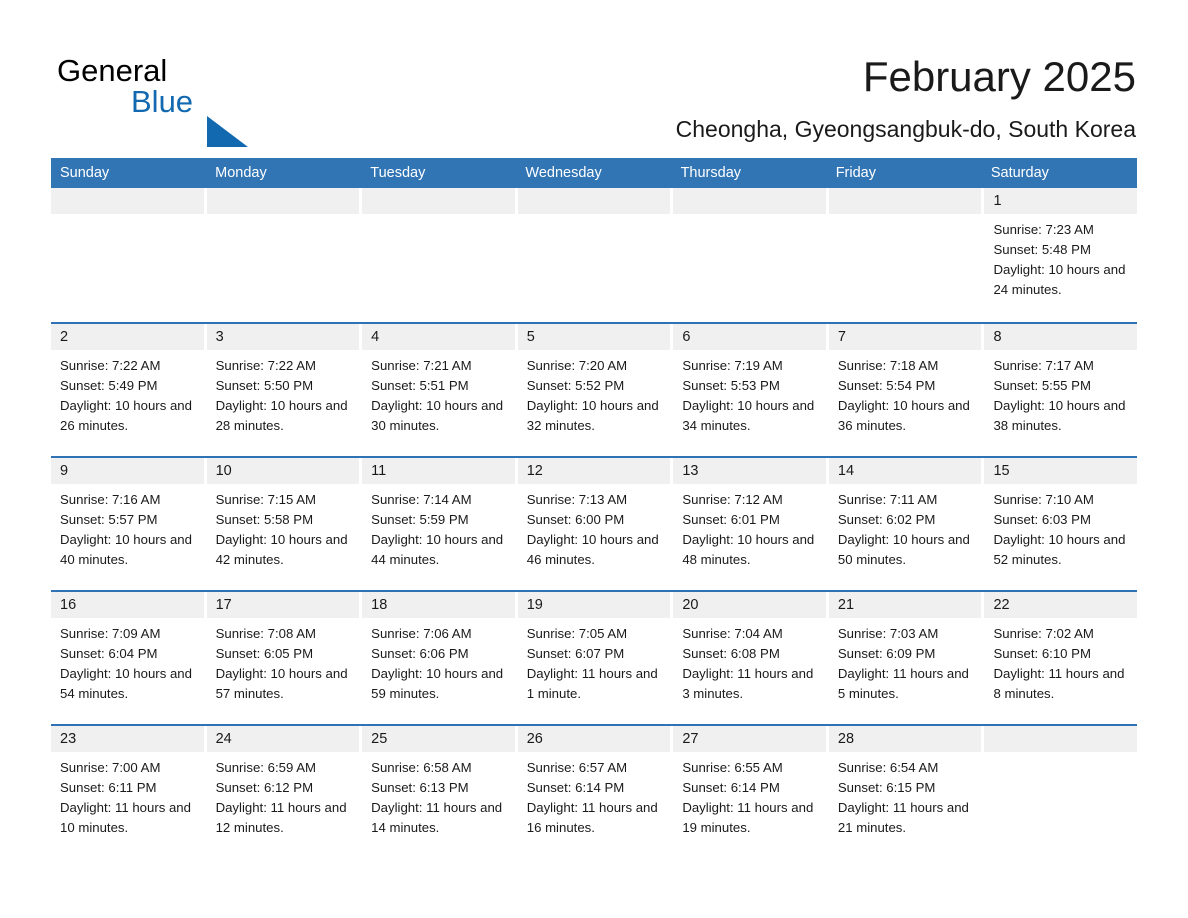 Image resolution: width=1188 pixels, height=918 pixels. What do you see at coordinates (731, 519) in the screenshot?
I see `sunset-text: Sunset: 6:01 PM` at bounding box center [731, 519].